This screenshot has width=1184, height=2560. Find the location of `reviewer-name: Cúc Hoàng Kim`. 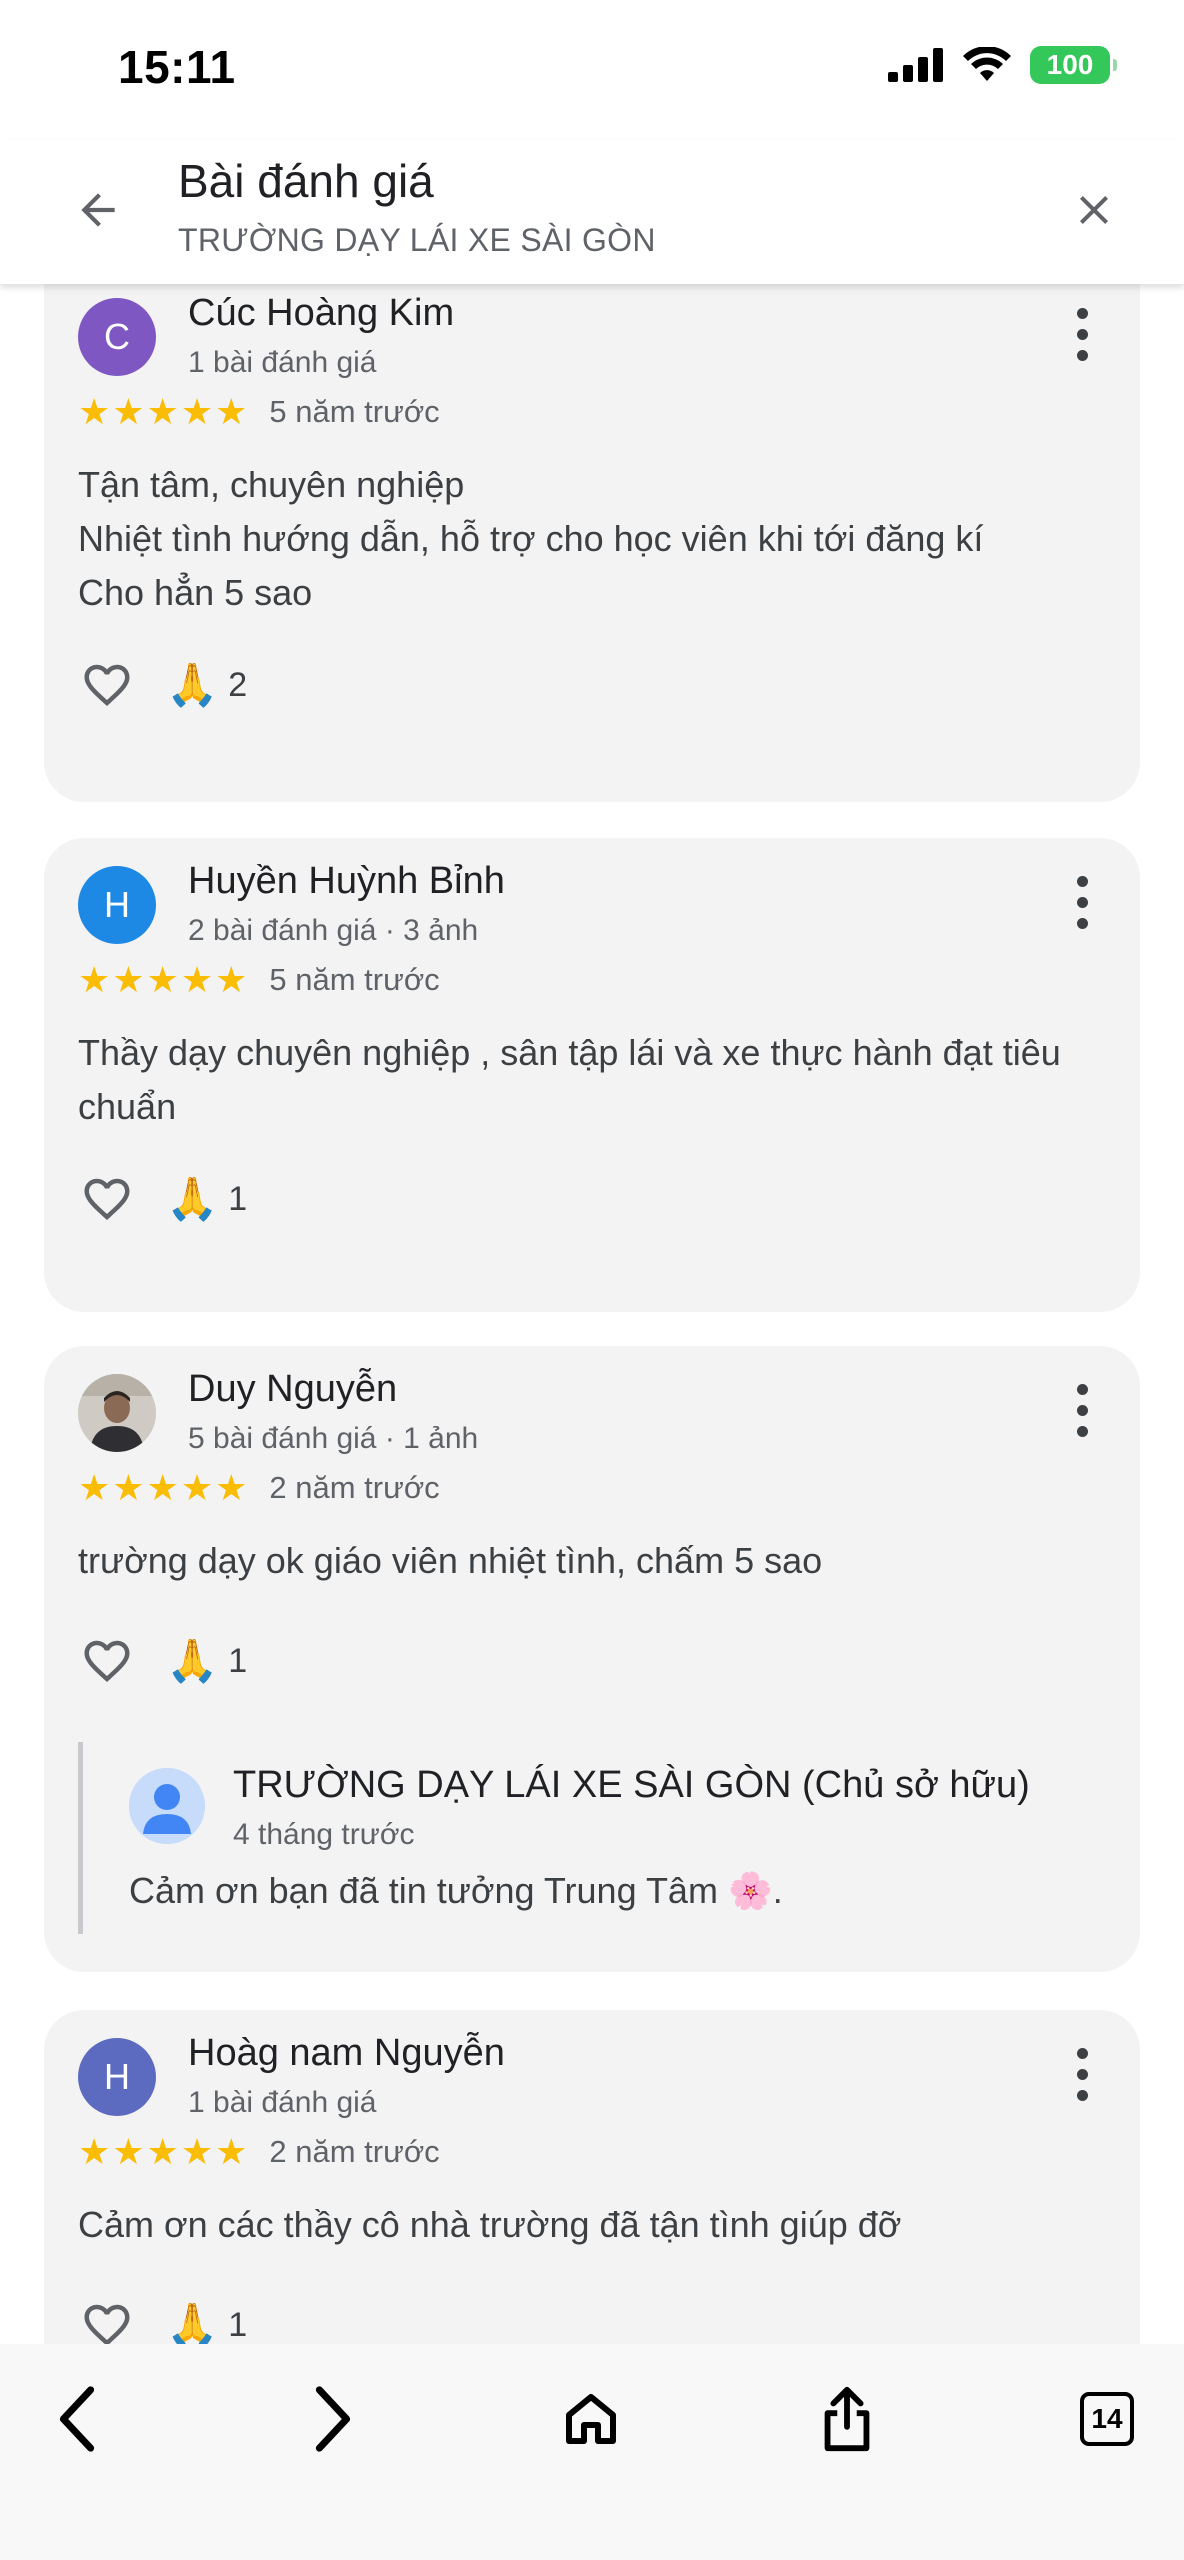

reviewer-name: Cúc Hoàng Kim is located at coordinates (321, 313).